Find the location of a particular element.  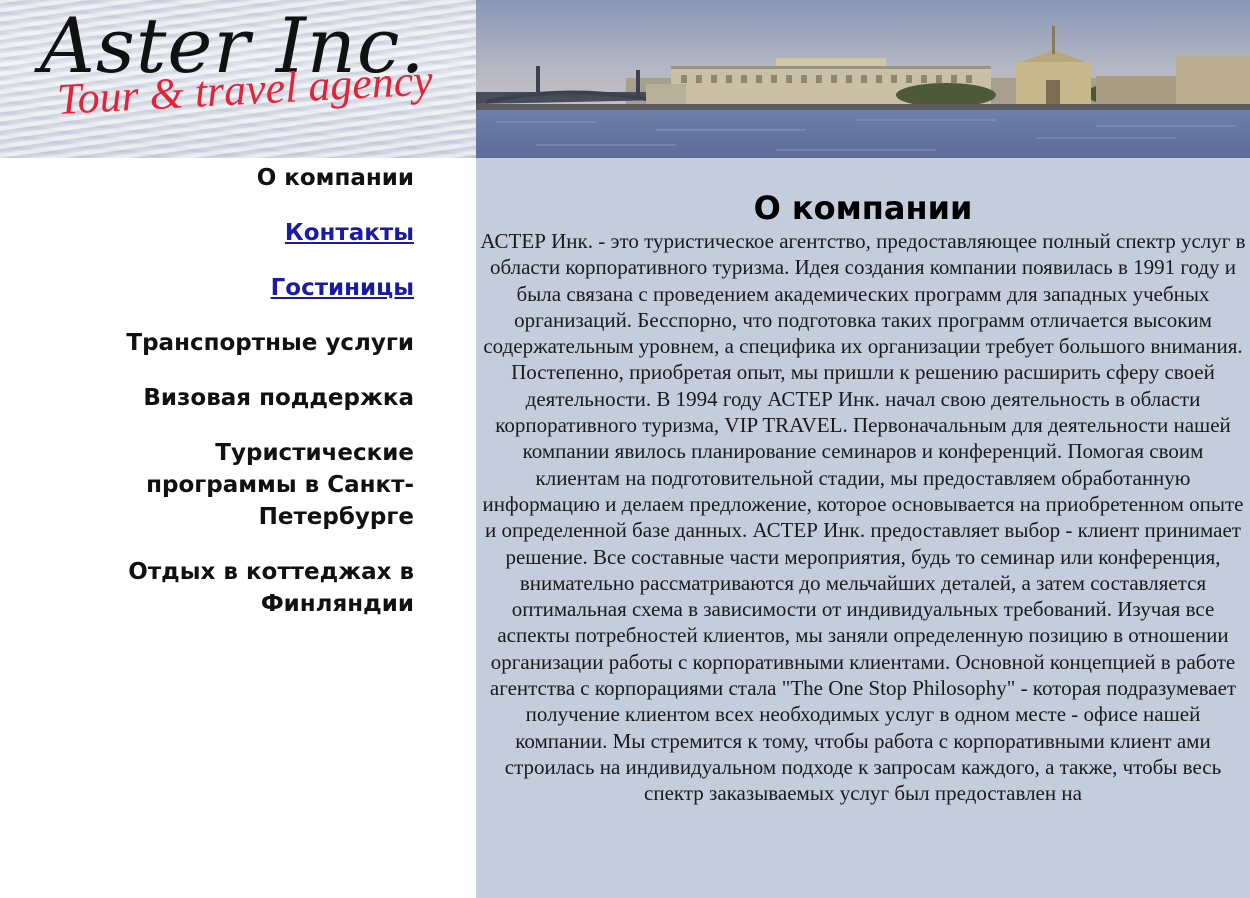

nav-item-visa-label: Визовая поддержка is located at coordinates (278, 398).